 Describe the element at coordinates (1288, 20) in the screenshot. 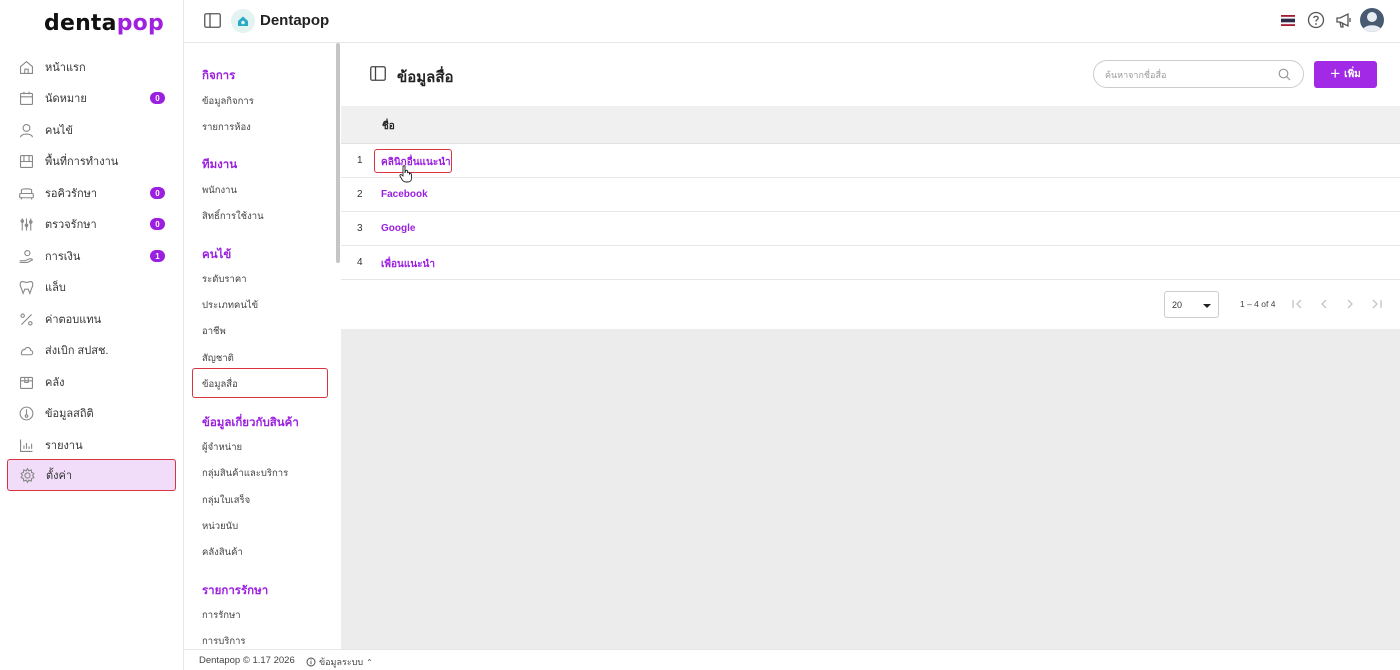

I see `thai-flag-icon` at that location.